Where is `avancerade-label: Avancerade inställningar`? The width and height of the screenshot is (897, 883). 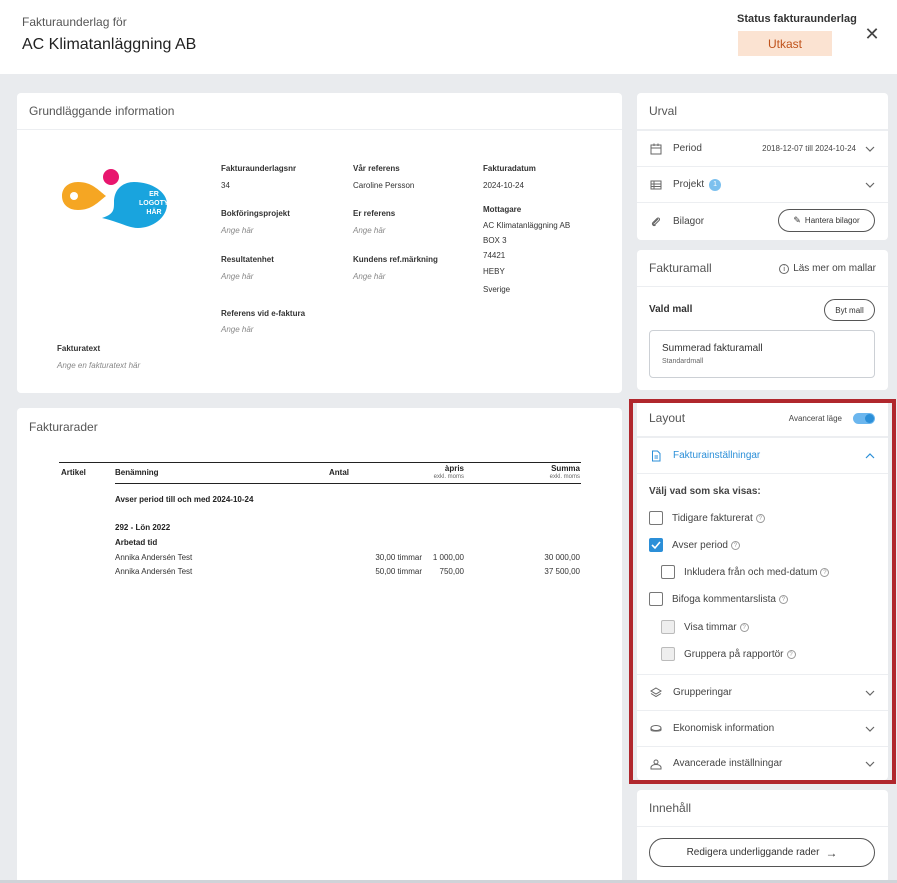
avancerade-label: Avancerade inställningar is located at coordinates (728, 763).